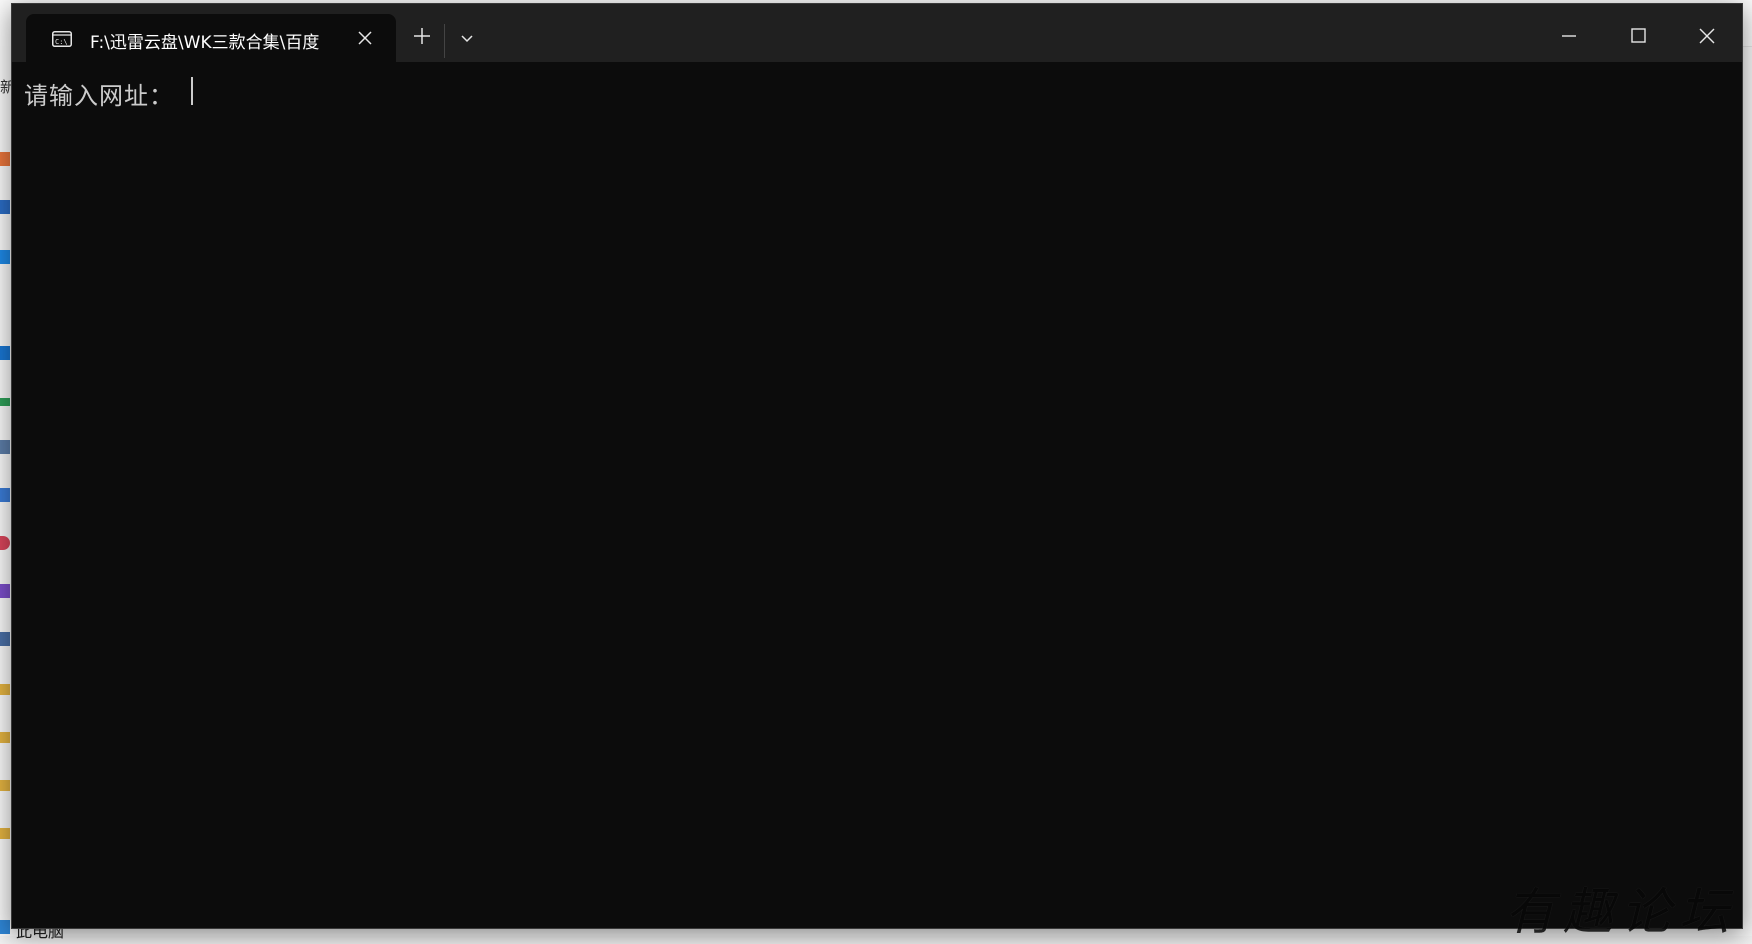  I want to click on terminal-tab: C:\ F:\迅雷云盘\WK三款合集\百度, so click(211, 38).